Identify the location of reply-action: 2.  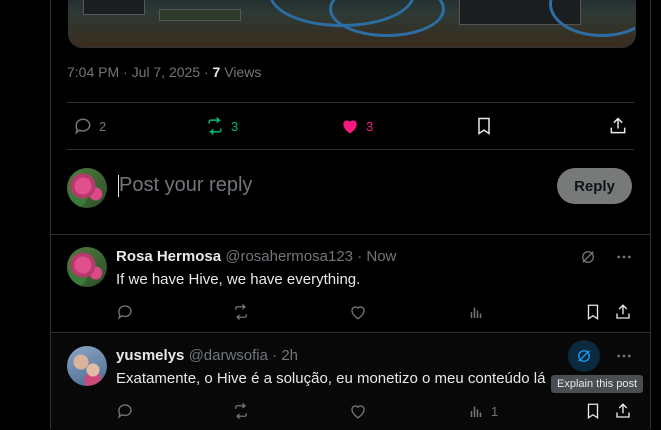
(89, 126).